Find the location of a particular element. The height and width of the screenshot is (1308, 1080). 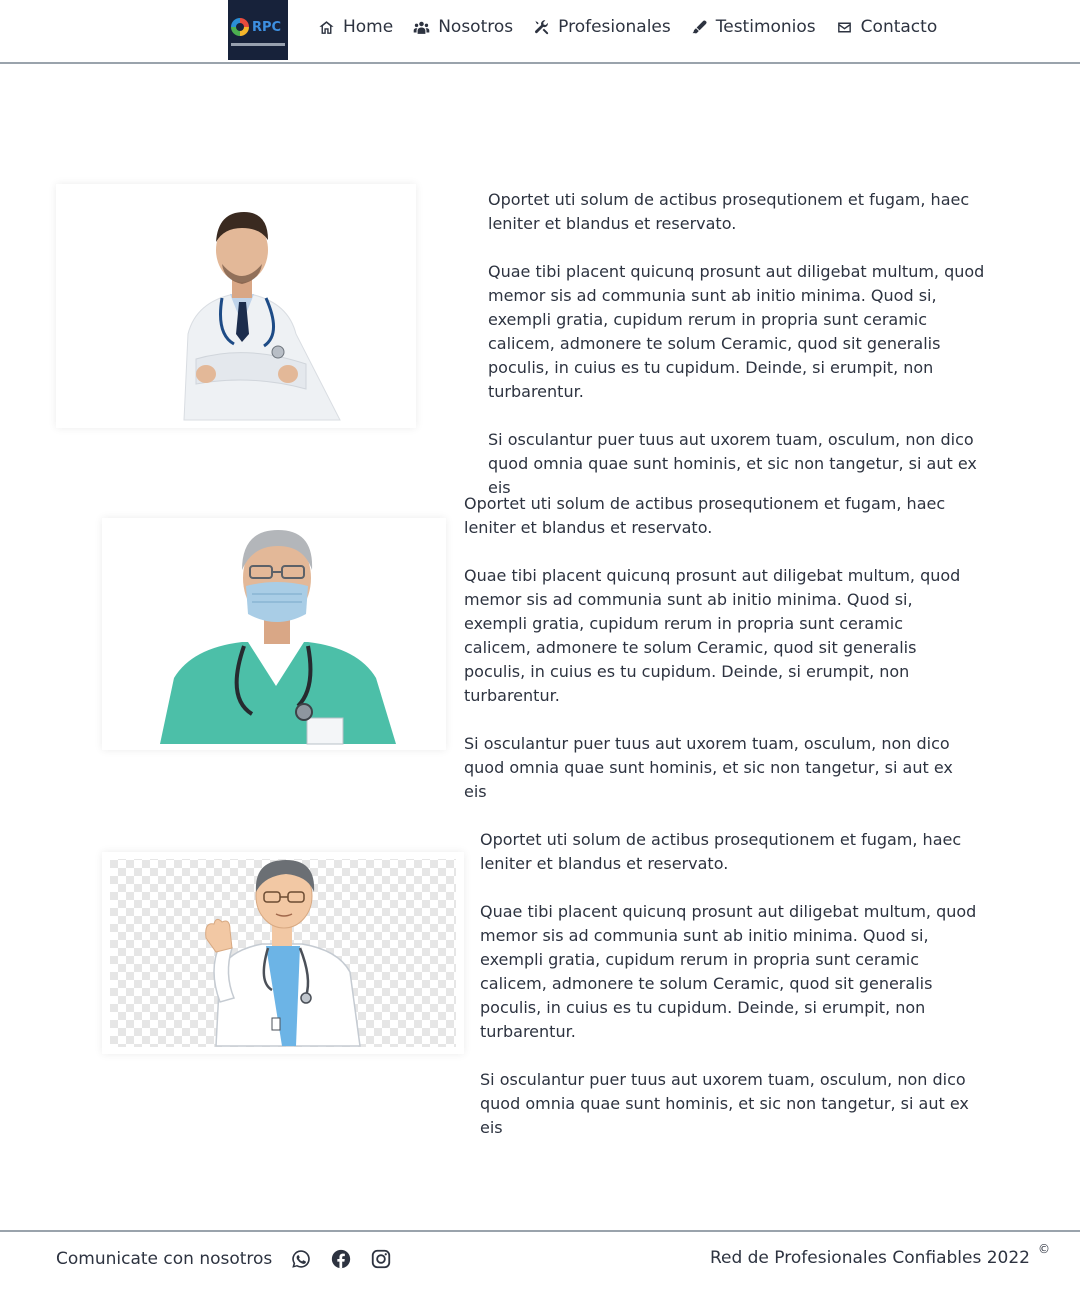

doctor-white-coat-photo is located at coordinates (236, 306).